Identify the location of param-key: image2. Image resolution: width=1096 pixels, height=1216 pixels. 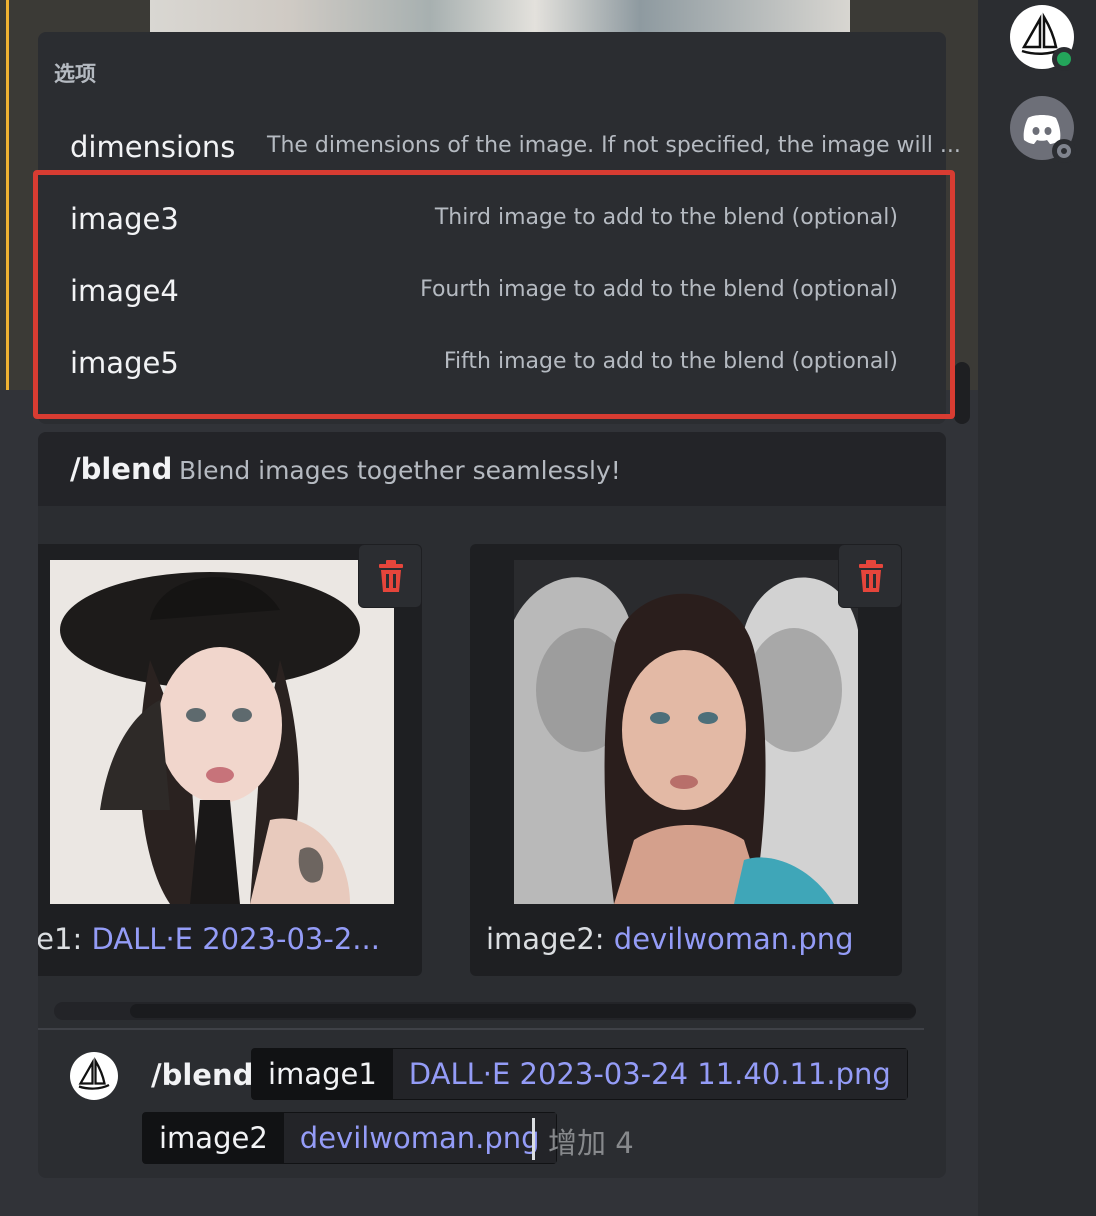
(213, 1138).